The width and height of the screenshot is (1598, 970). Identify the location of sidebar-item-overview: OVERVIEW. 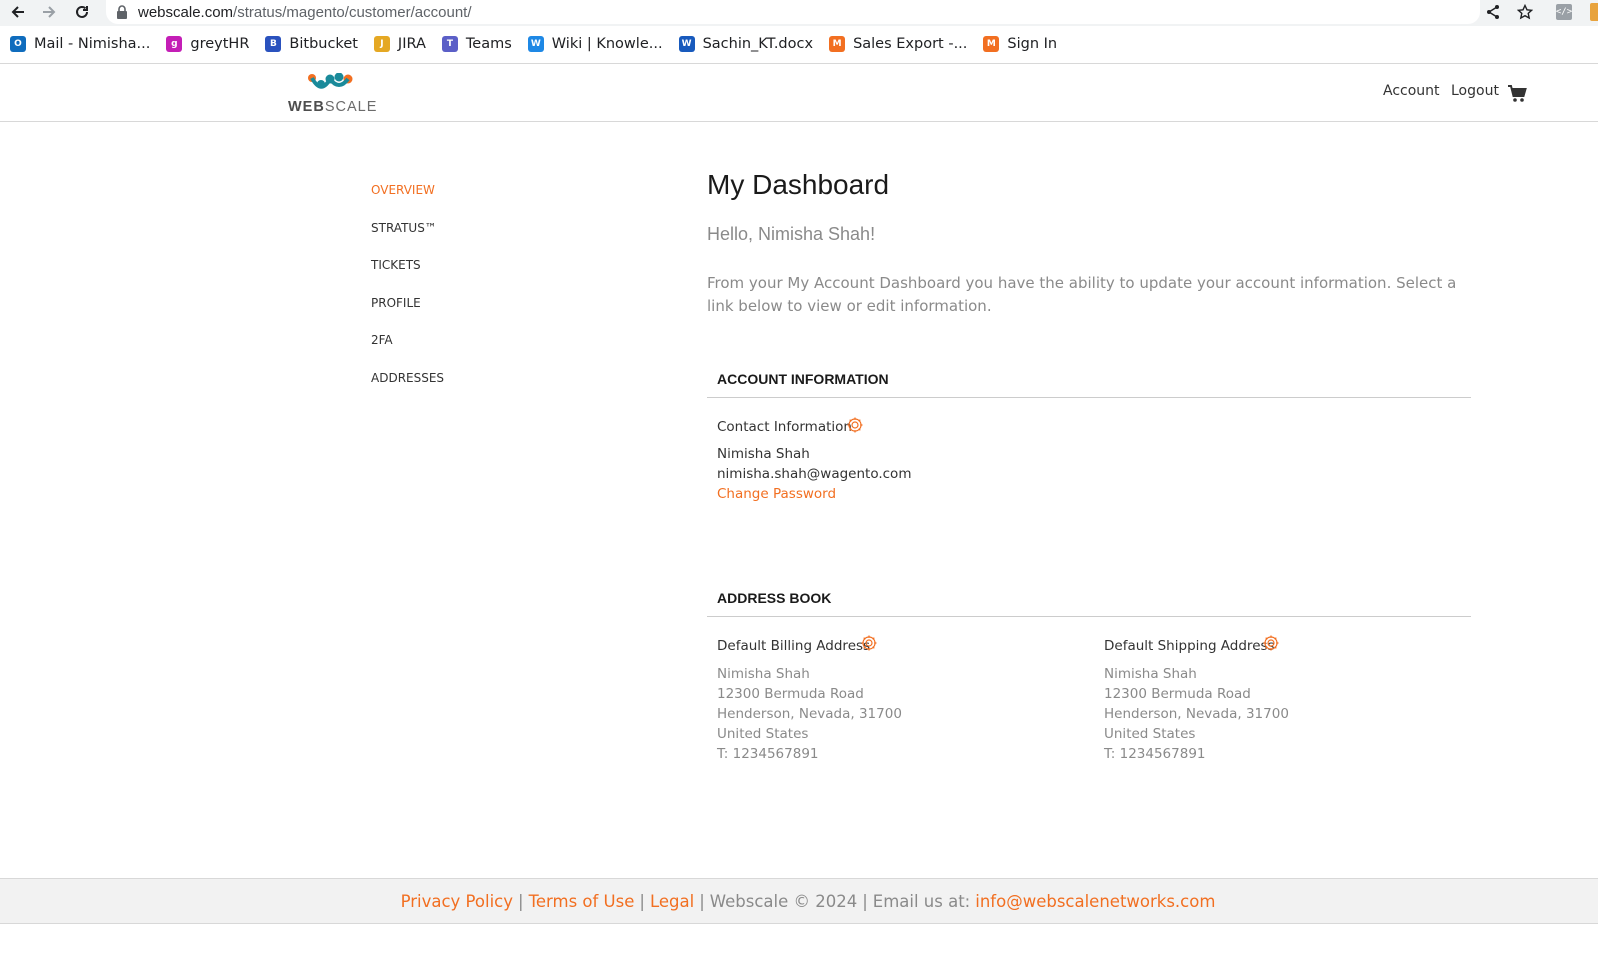
(403, 190).